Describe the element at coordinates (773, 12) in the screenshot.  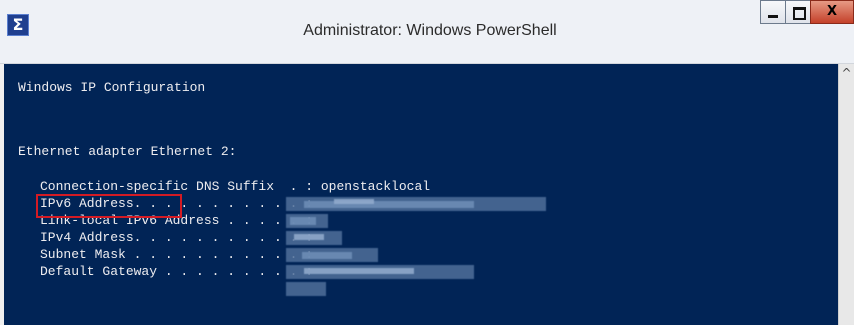
I see `minimize-button` at that location.